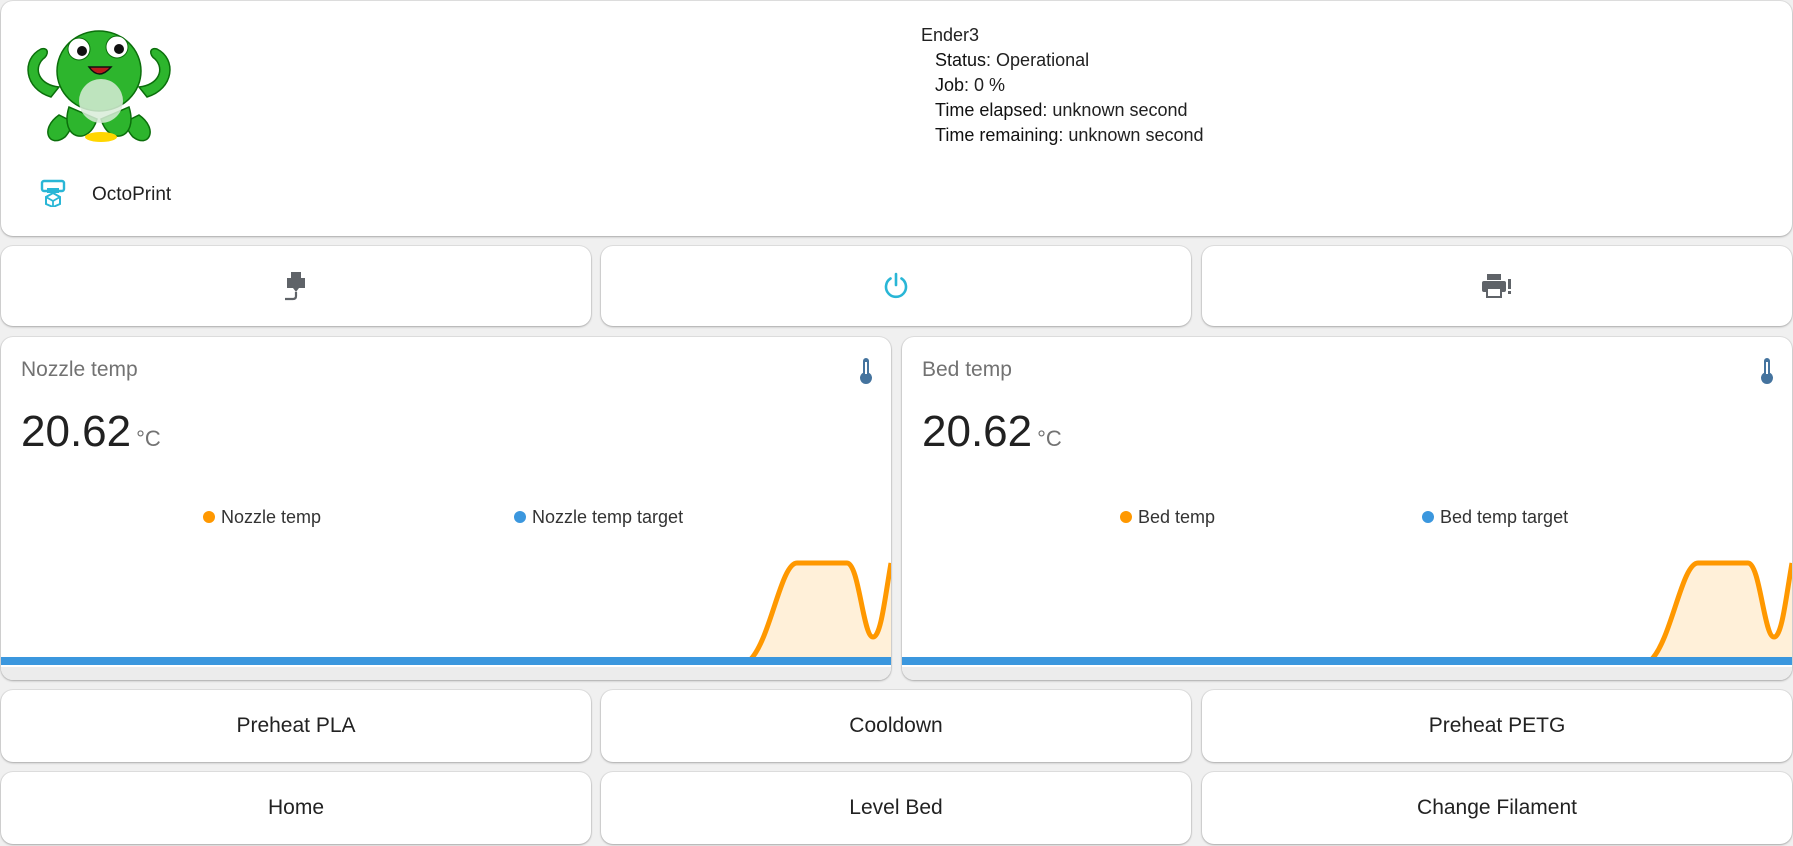  I want to click on legend-item-nozzle-temp: Nozzle temp, so click(262, 517).